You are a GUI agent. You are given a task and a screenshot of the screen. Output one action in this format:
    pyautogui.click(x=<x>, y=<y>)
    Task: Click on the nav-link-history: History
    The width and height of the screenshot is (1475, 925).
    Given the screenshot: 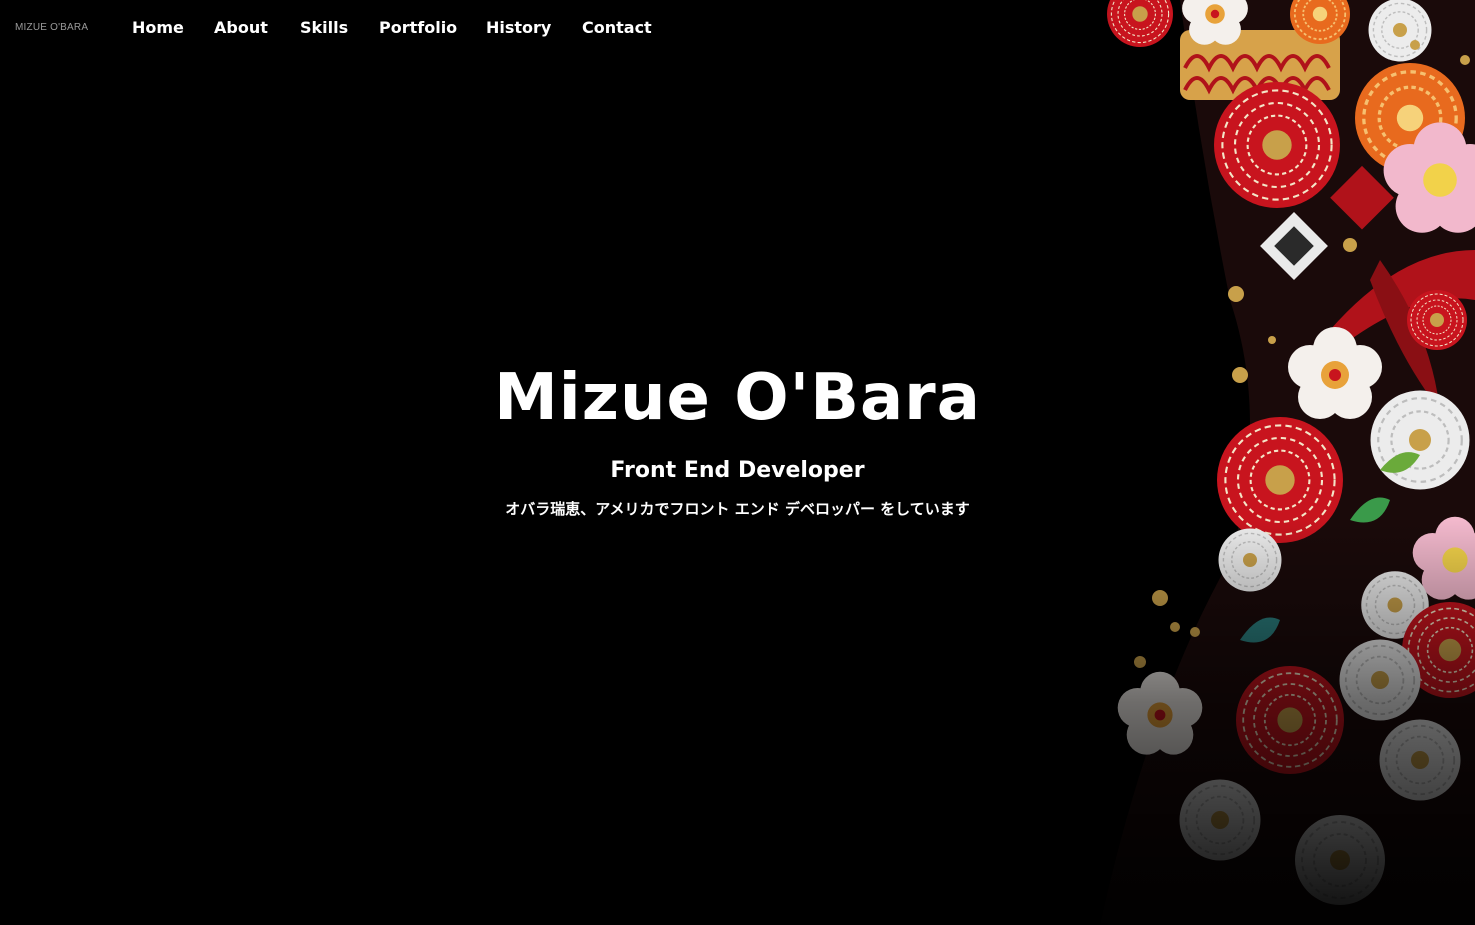 What is the action you would take?
    pyautogui.click(x=518, y=27)
    